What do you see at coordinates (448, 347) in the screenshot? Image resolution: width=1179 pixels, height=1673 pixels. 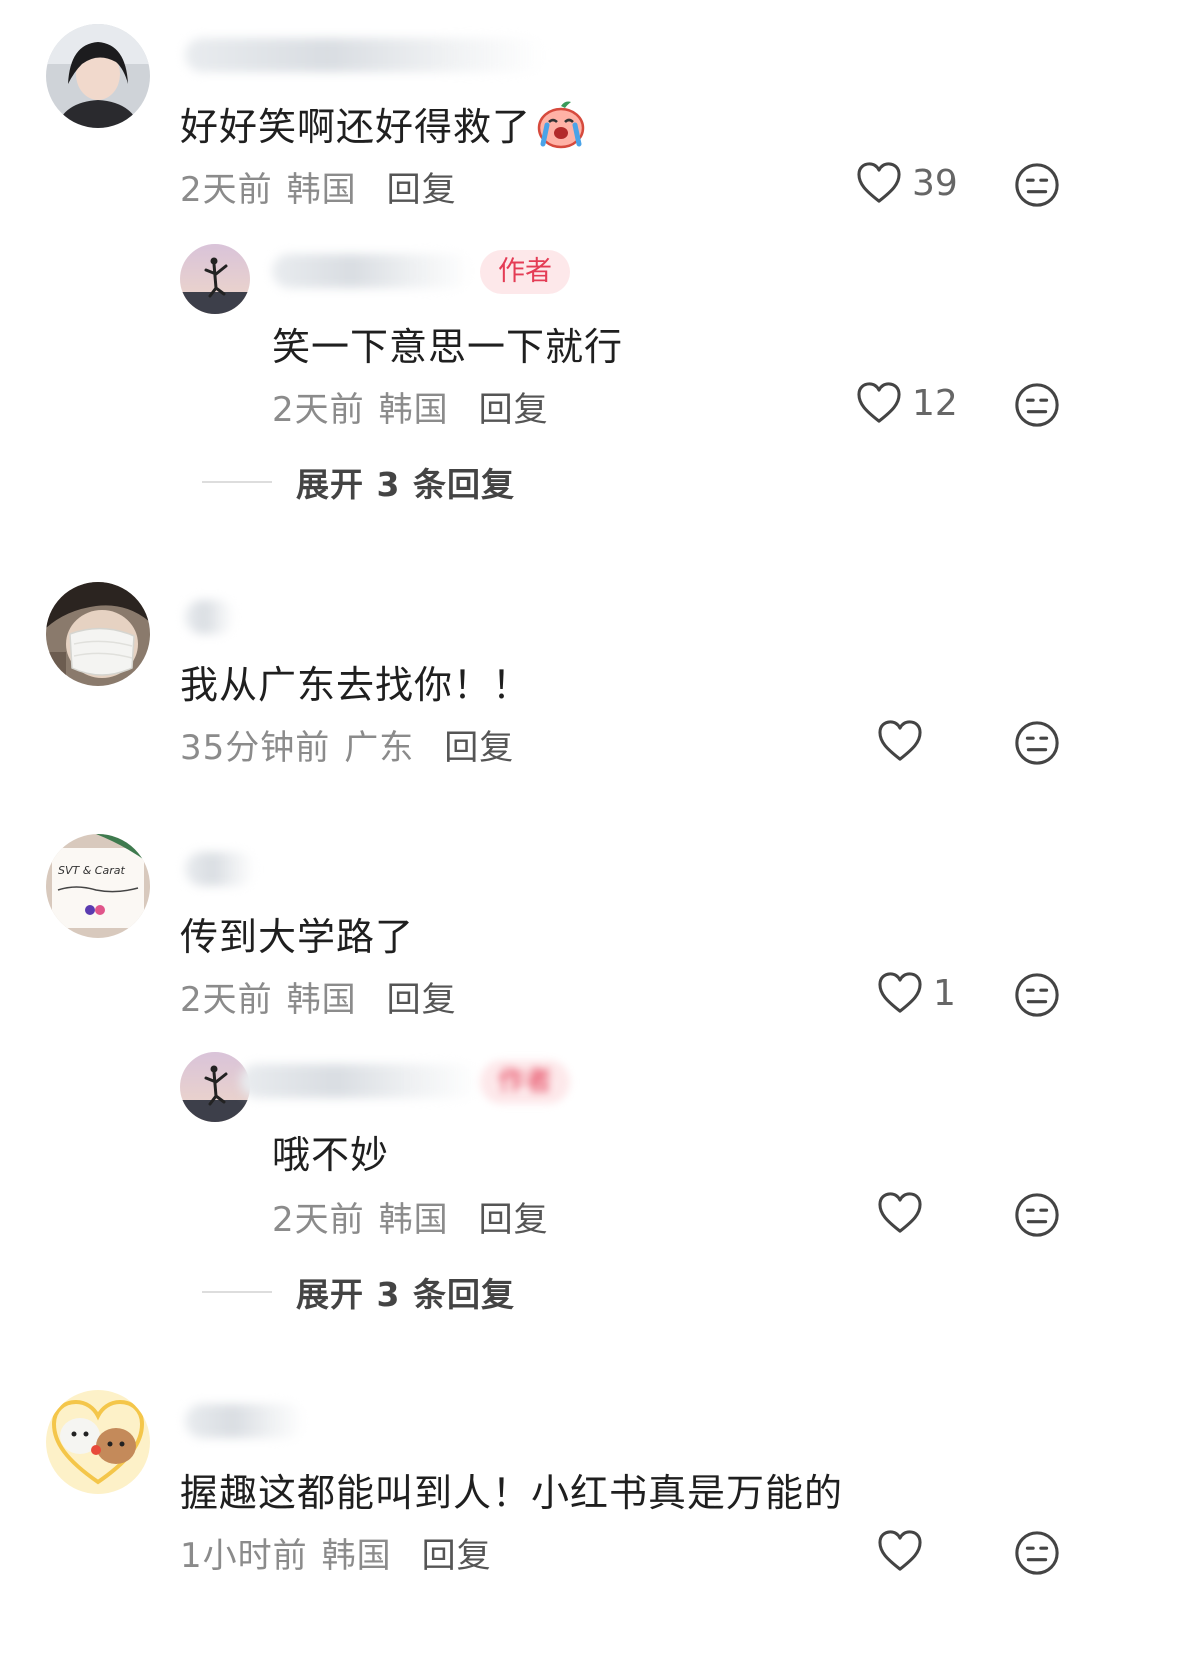 I see `reply-text: 笑一下意思一下就行` at bounding box center [448, 347].